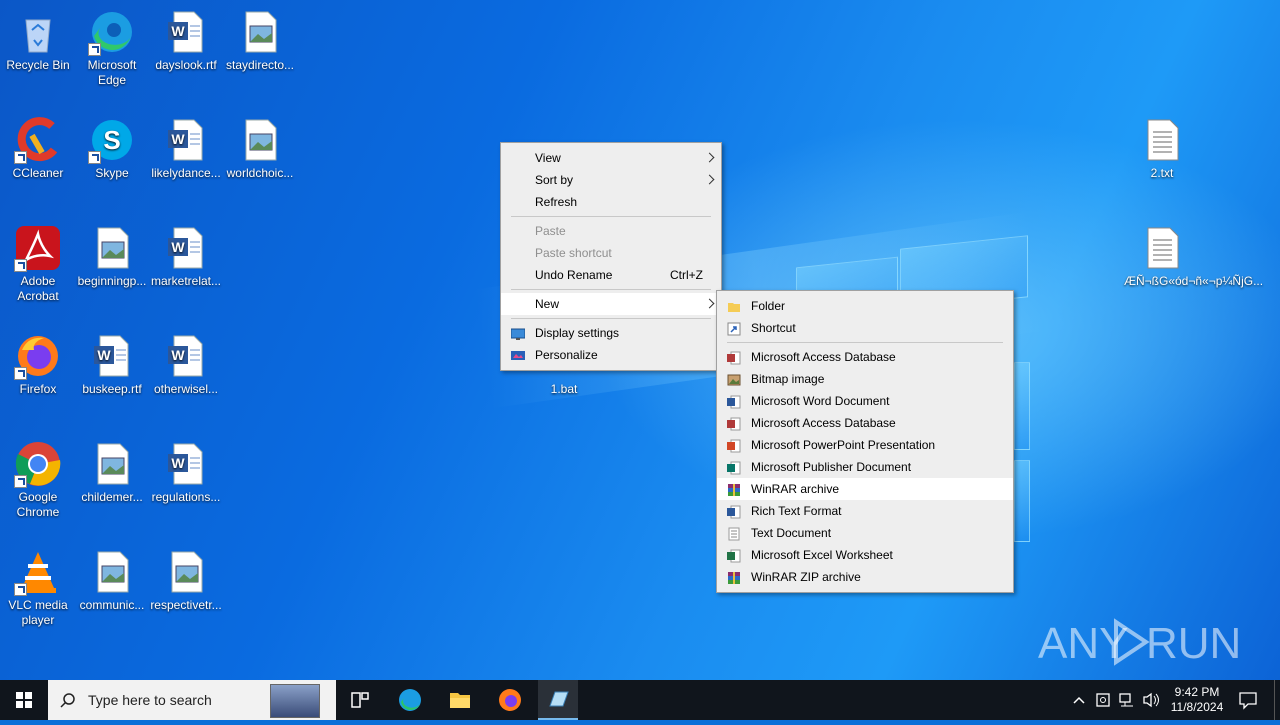 This screenshot has width=1280, height=725. Describe the element at coordinates (38, 572) in the screenshot. I see `vlc-icon` at that location.